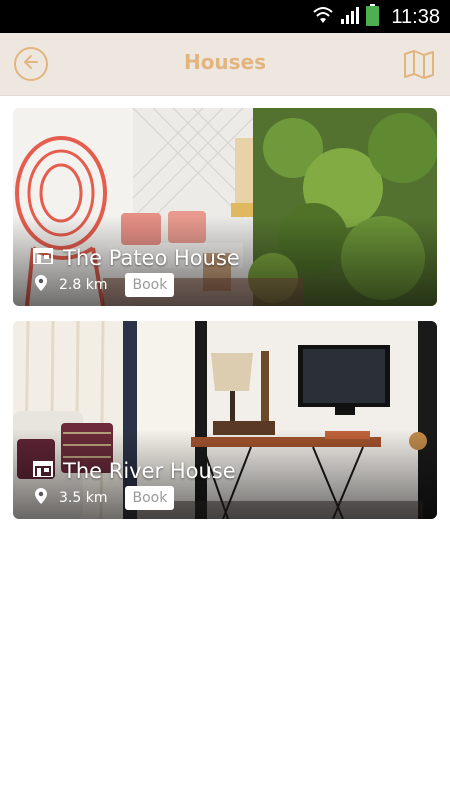 This screenshot has width=450, height=800. Describe the element at coordinates (415, 16) in the screenshot. I see `status-clock: 11:38` at that location.